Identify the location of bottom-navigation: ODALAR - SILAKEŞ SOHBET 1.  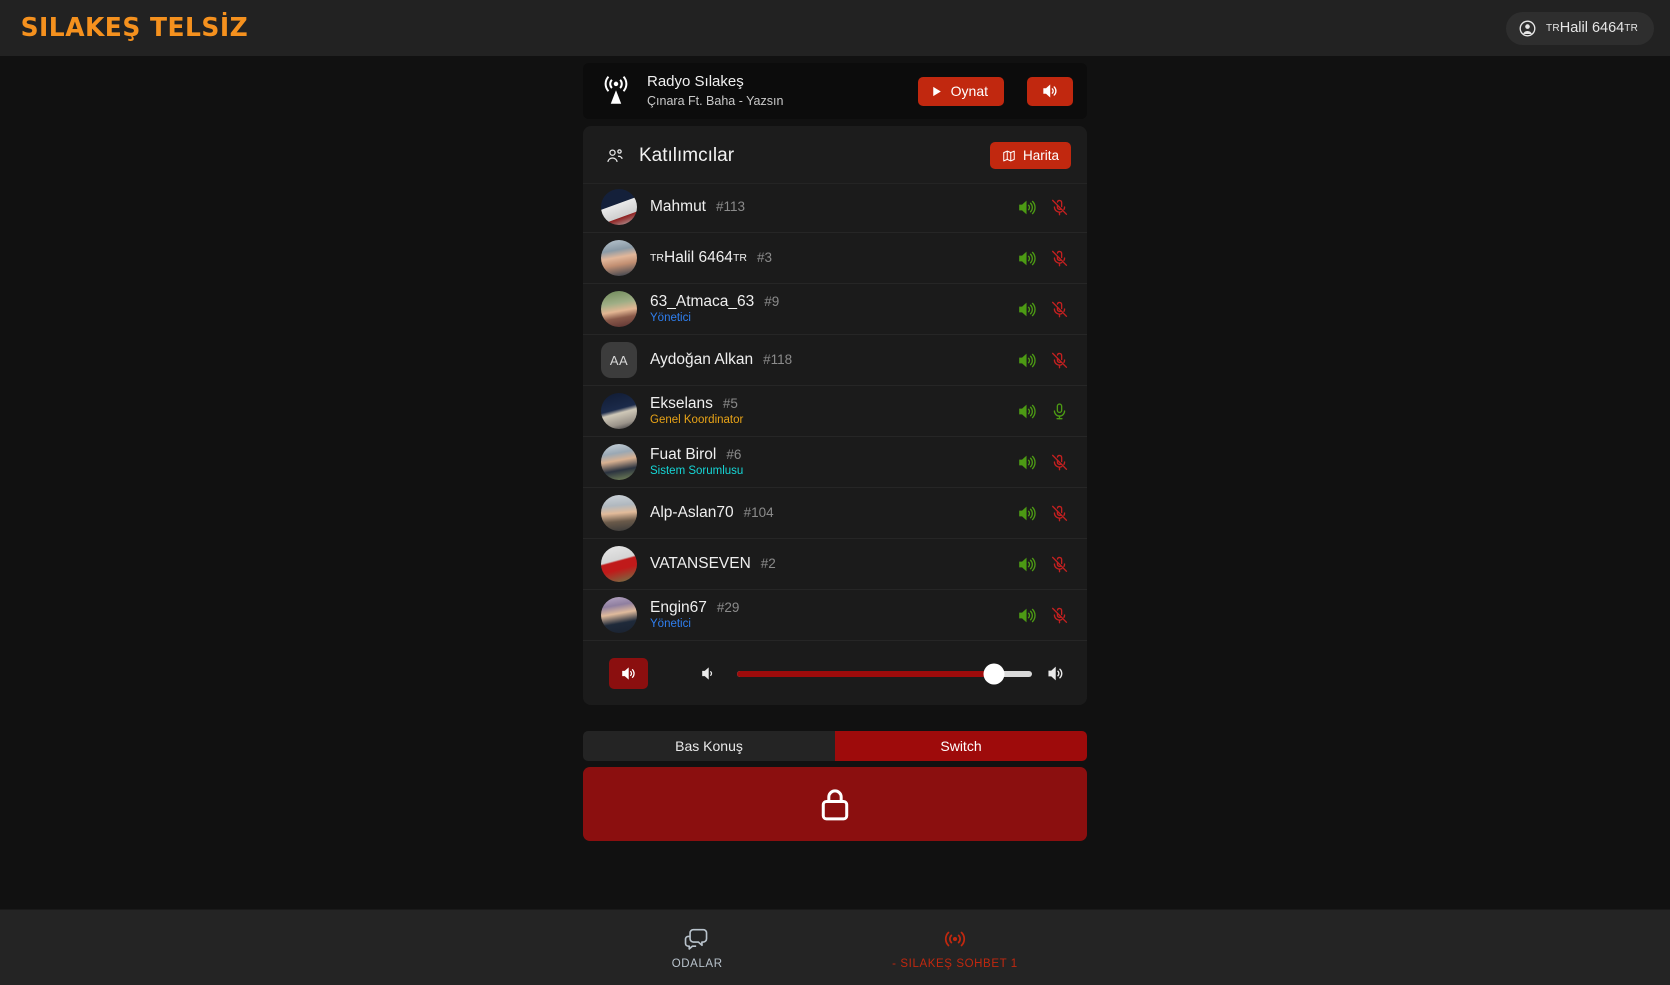
(835, 947).